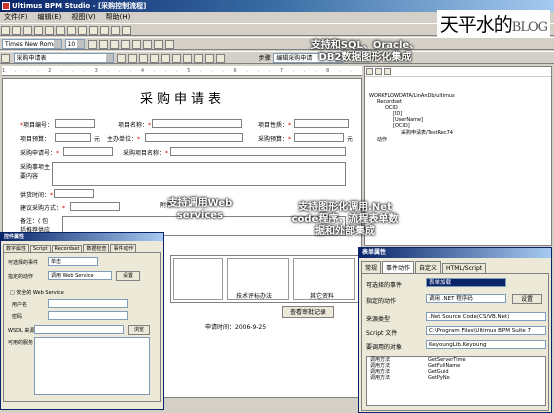 This screenshot has height=413, width=554. Describe the element at coordinates (170, 44) in the screenshot. I see `border-icon` at that location.